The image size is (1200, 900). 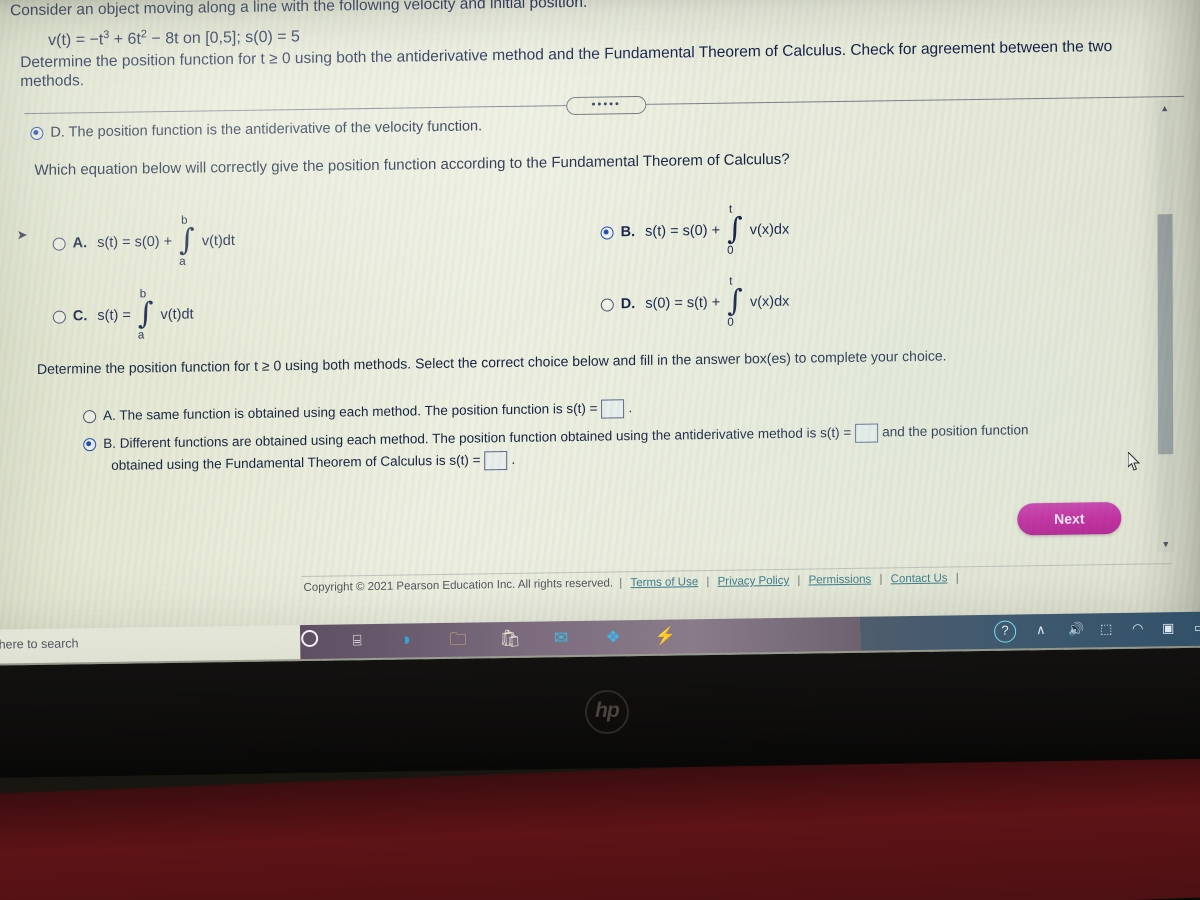 I want to click on left-edge-marker-icon: ➤, so click(x=22, y=235).